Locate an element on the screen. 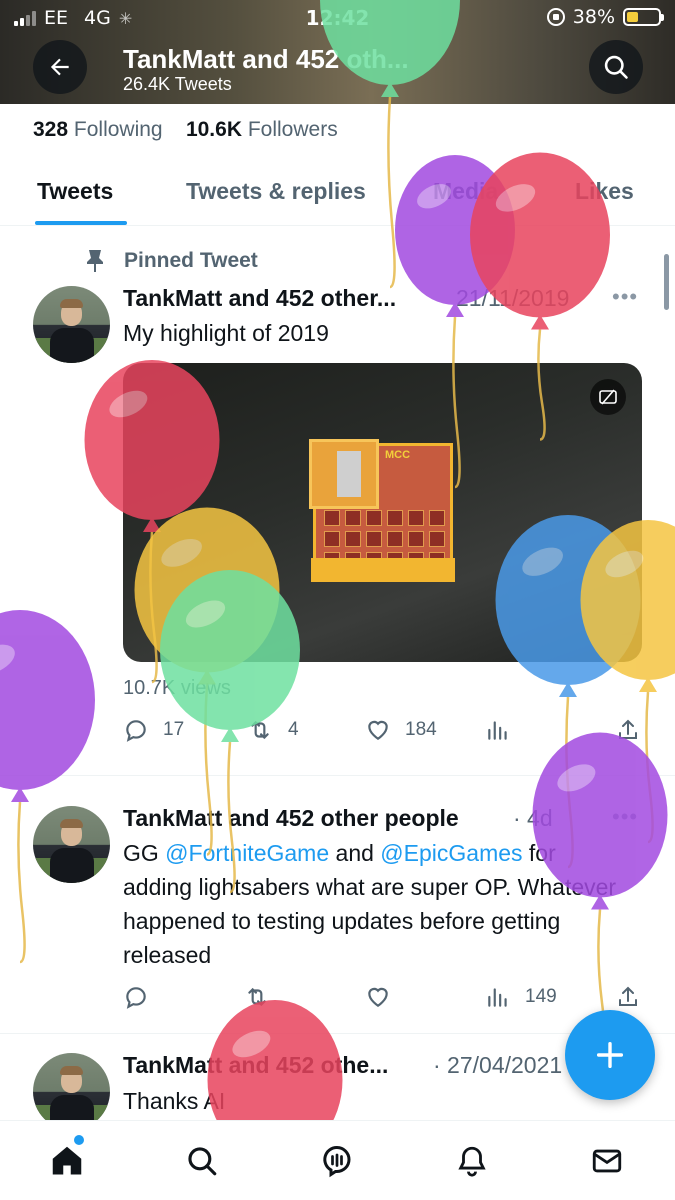  tweet-date: · 4d is located at coordinates (533, 818).